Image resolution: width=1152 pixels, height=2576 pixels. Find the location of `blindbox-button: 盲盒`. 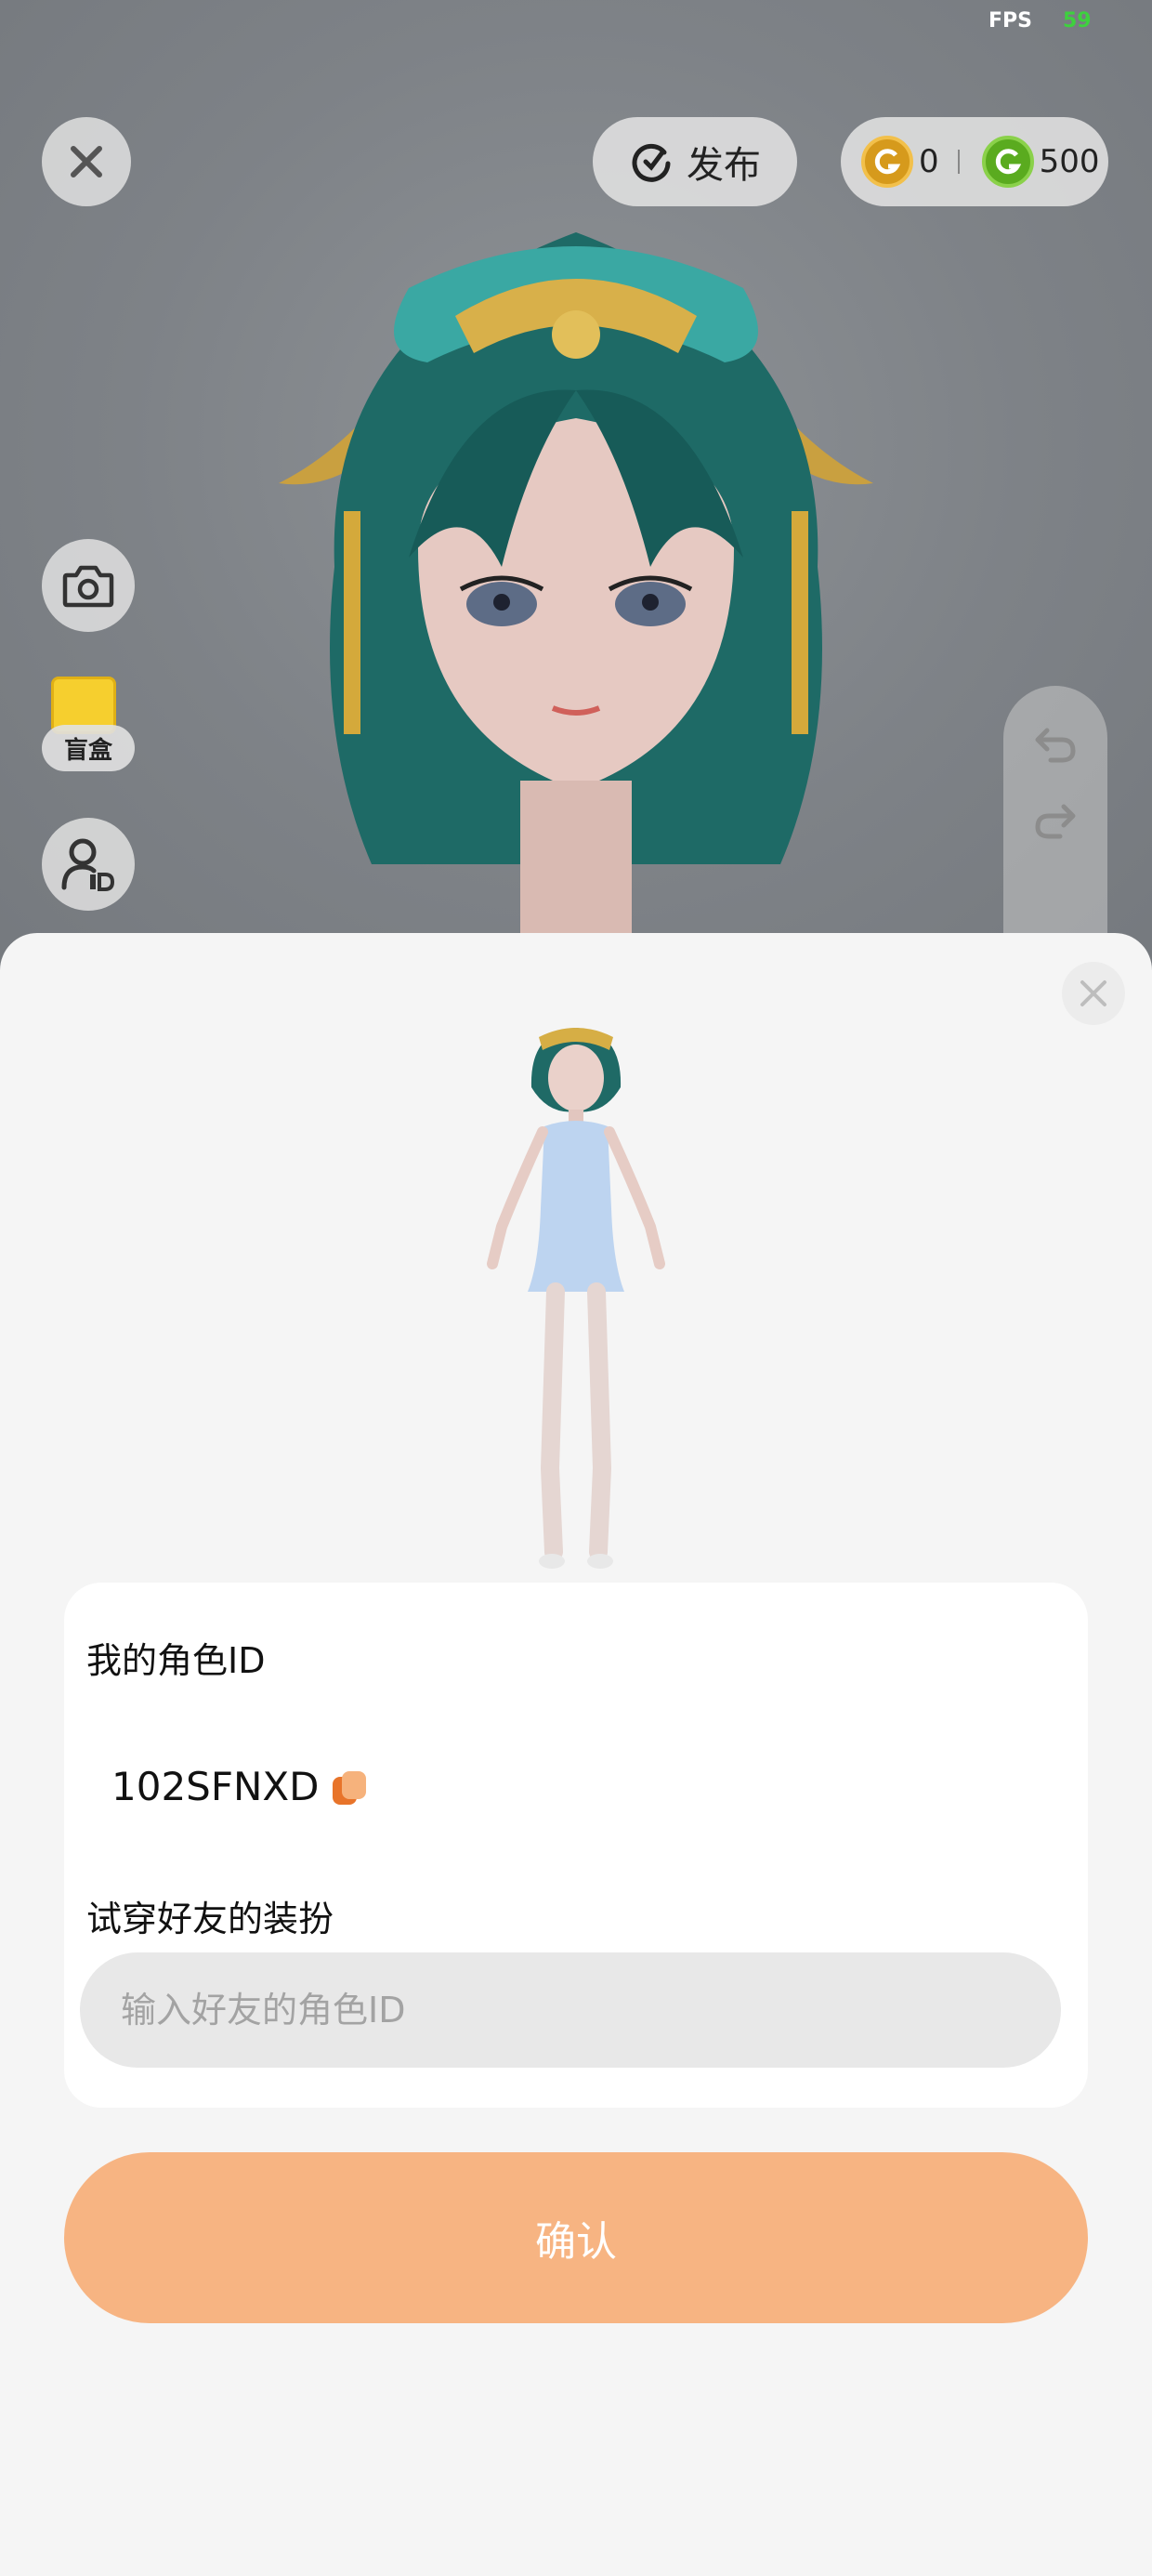

blindbox-button: 盲盒 is located at coordinates (88, 725).